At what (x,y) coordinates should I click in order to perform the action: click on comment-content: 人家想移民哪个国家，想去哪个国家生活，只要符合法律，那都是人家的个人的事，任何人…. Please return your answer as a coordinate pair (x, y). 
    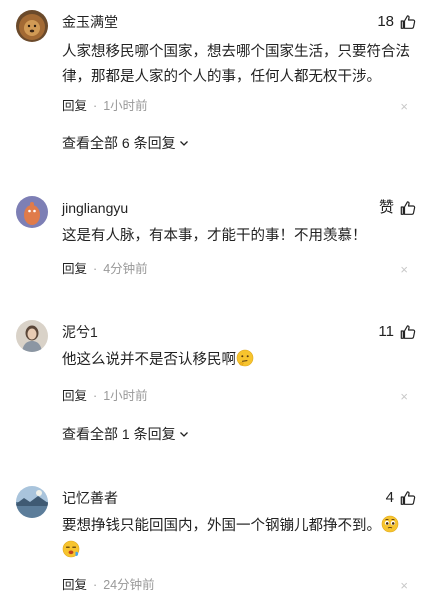
    Looking at the image, I should click on (236, 64).